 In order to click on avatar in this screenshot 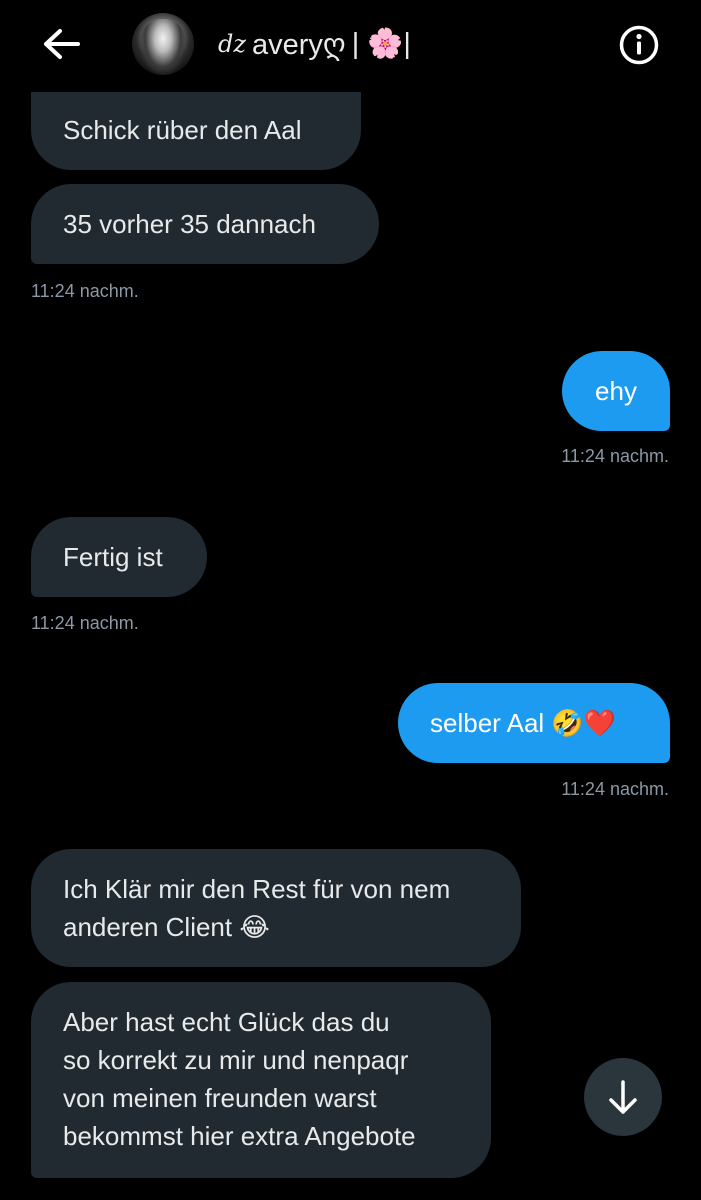, I will do `click(163, 44)`.